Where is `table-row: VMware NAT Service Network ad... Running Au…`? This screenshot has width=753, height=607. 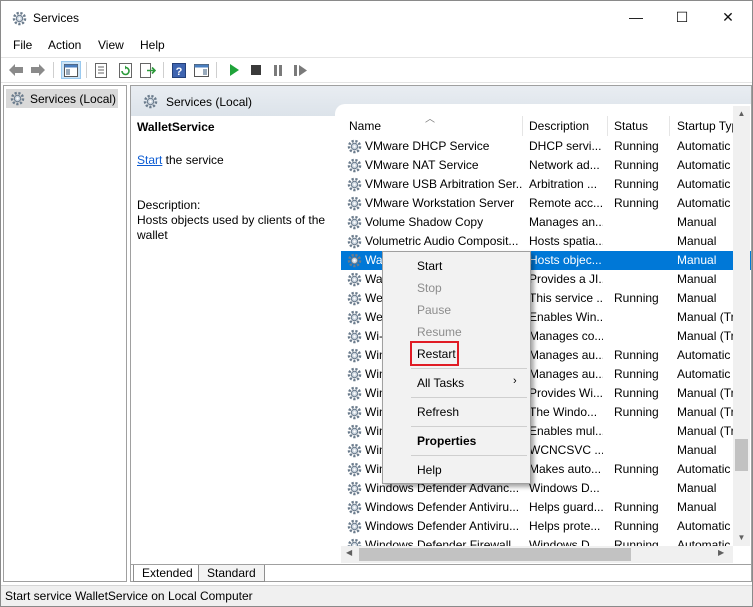
table-row: VMware NAT Service Network ad... Running Au… is located at coordinates (546, 165).